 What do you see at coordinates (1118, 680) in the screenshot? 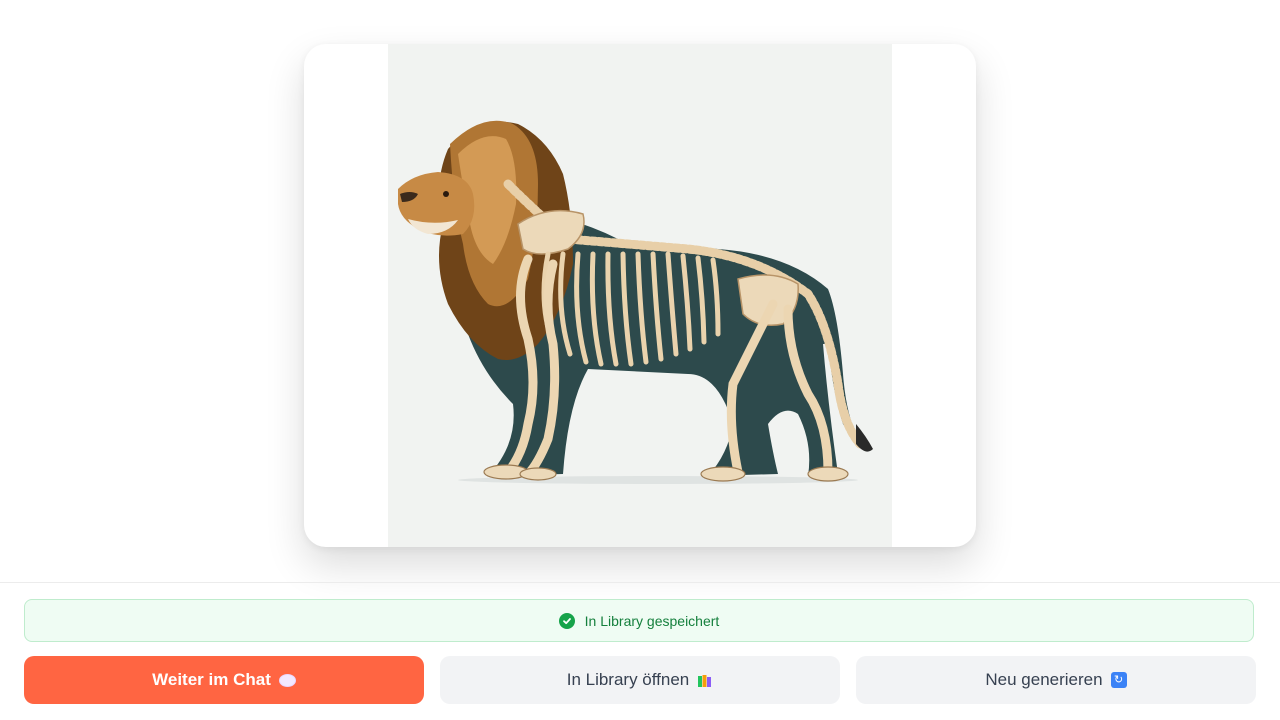
I see `refresh-icon: ↻` at bounding box center [1118, 680].